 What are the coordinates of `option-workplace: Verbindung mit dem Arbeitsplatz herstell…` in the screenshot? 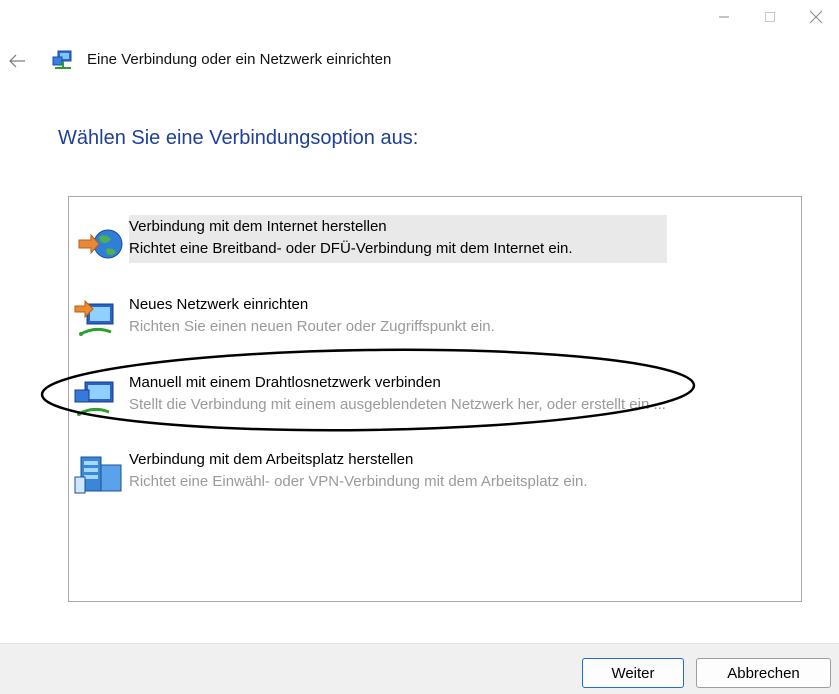 It's located at (393, 473).